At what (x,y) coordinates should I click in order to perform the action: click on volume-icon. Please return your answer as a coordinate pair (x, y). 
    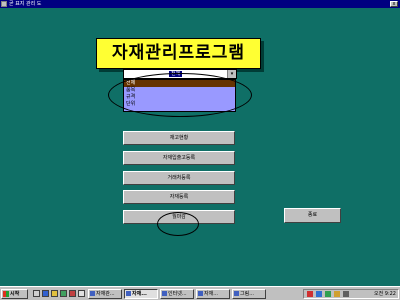
    Looking at the image, I should click on (346, 294).